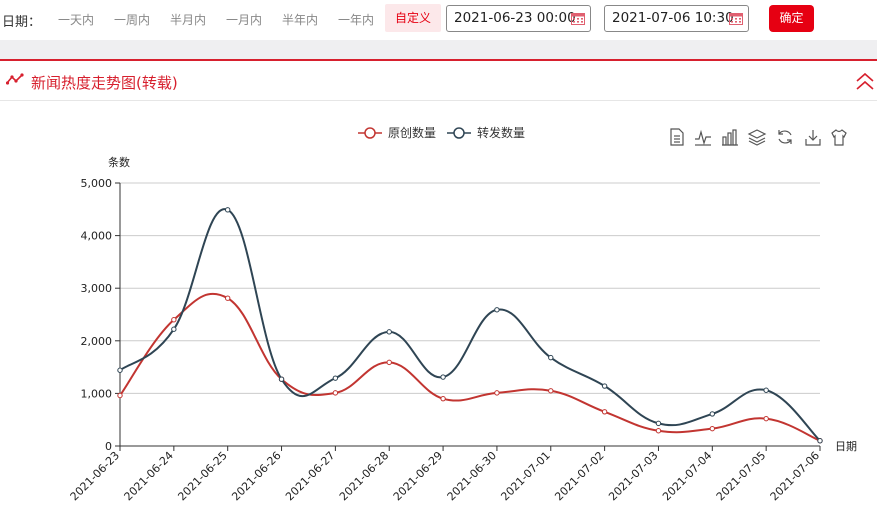 Image resolution: width=877 pixels, height=510 pixels. Describe the element at coordinates (22, 22) in the screenshot. I see `date-filter-label: 日期：` at that location.